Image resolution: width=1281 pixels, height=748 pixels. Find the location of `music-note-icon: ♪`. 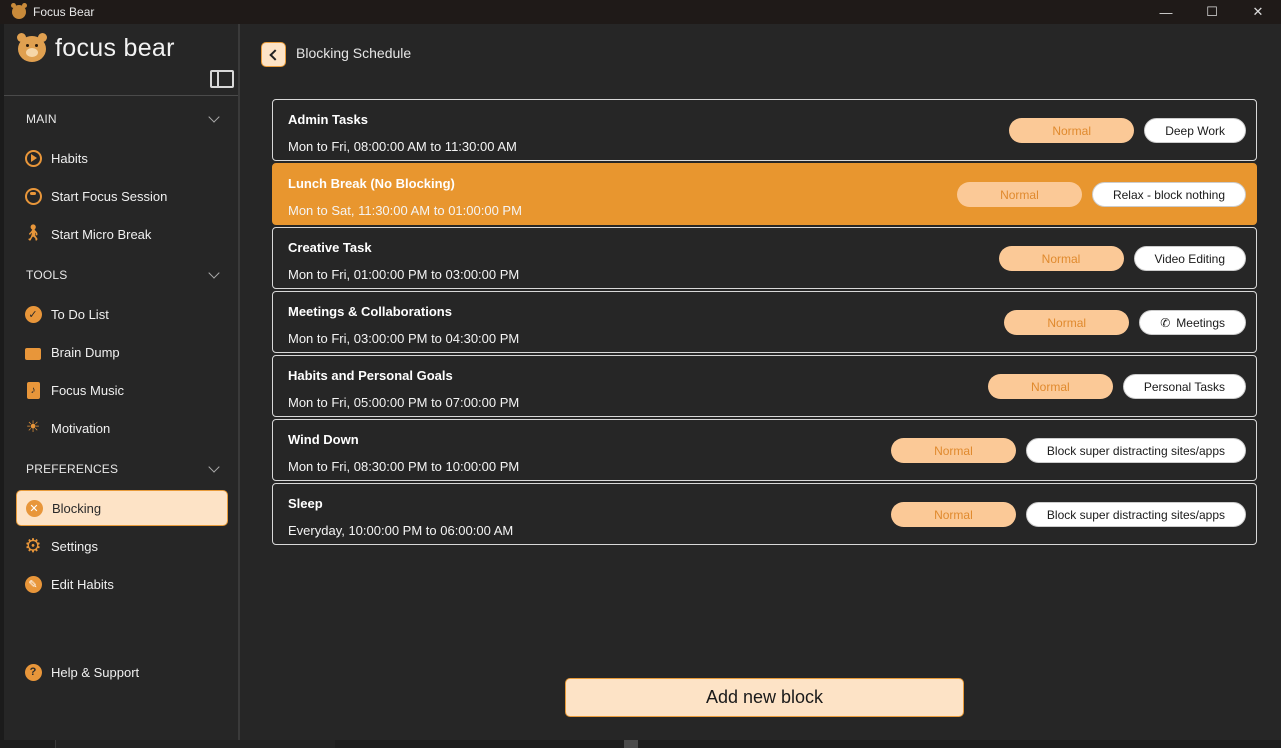

music-note-icon: ♪ is located at coordinates (33, 390).